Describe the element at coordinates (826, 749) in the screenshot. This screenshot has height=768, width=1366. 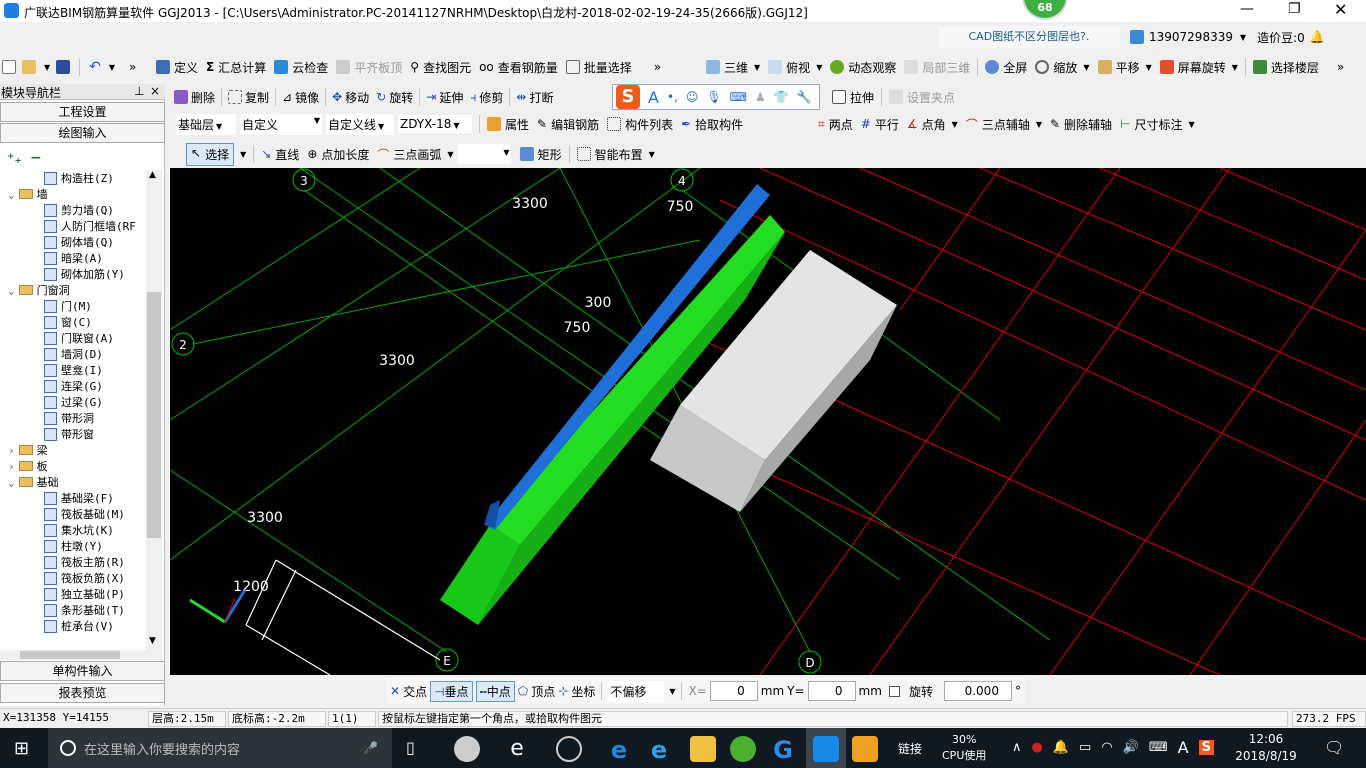
I see `glodon-ggj-icon` at that location.